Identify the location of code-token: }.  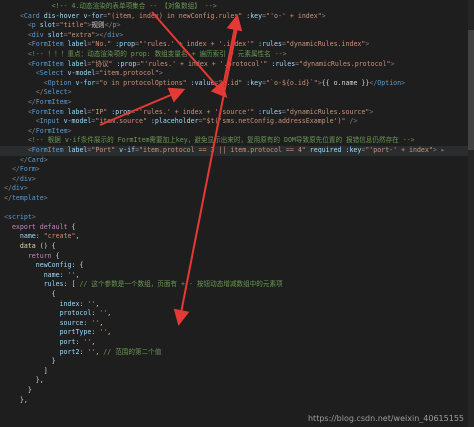
(30, 361).